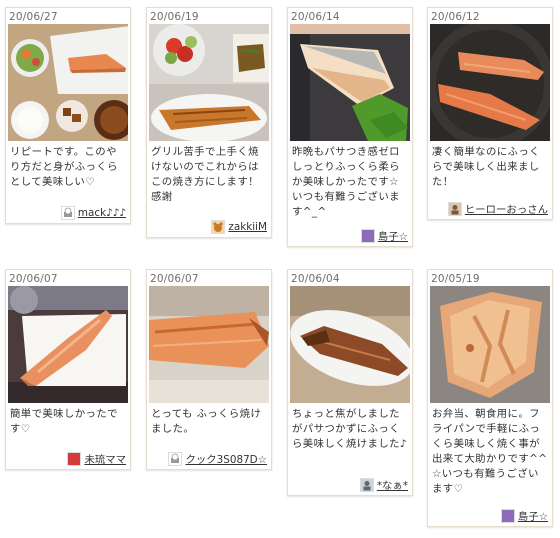  I want to click on author-name: ヒーローおっさん, so click(506, 208).